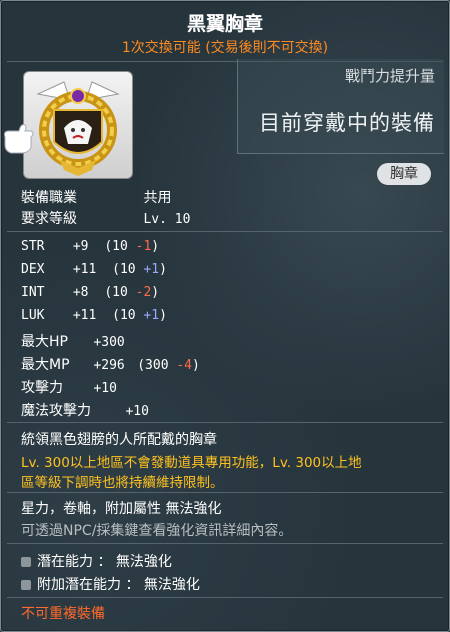 The width and height of the screenshot is (450, 632). I want to click on level-row: 要求等級 Lv. 10, so click(105, 218).